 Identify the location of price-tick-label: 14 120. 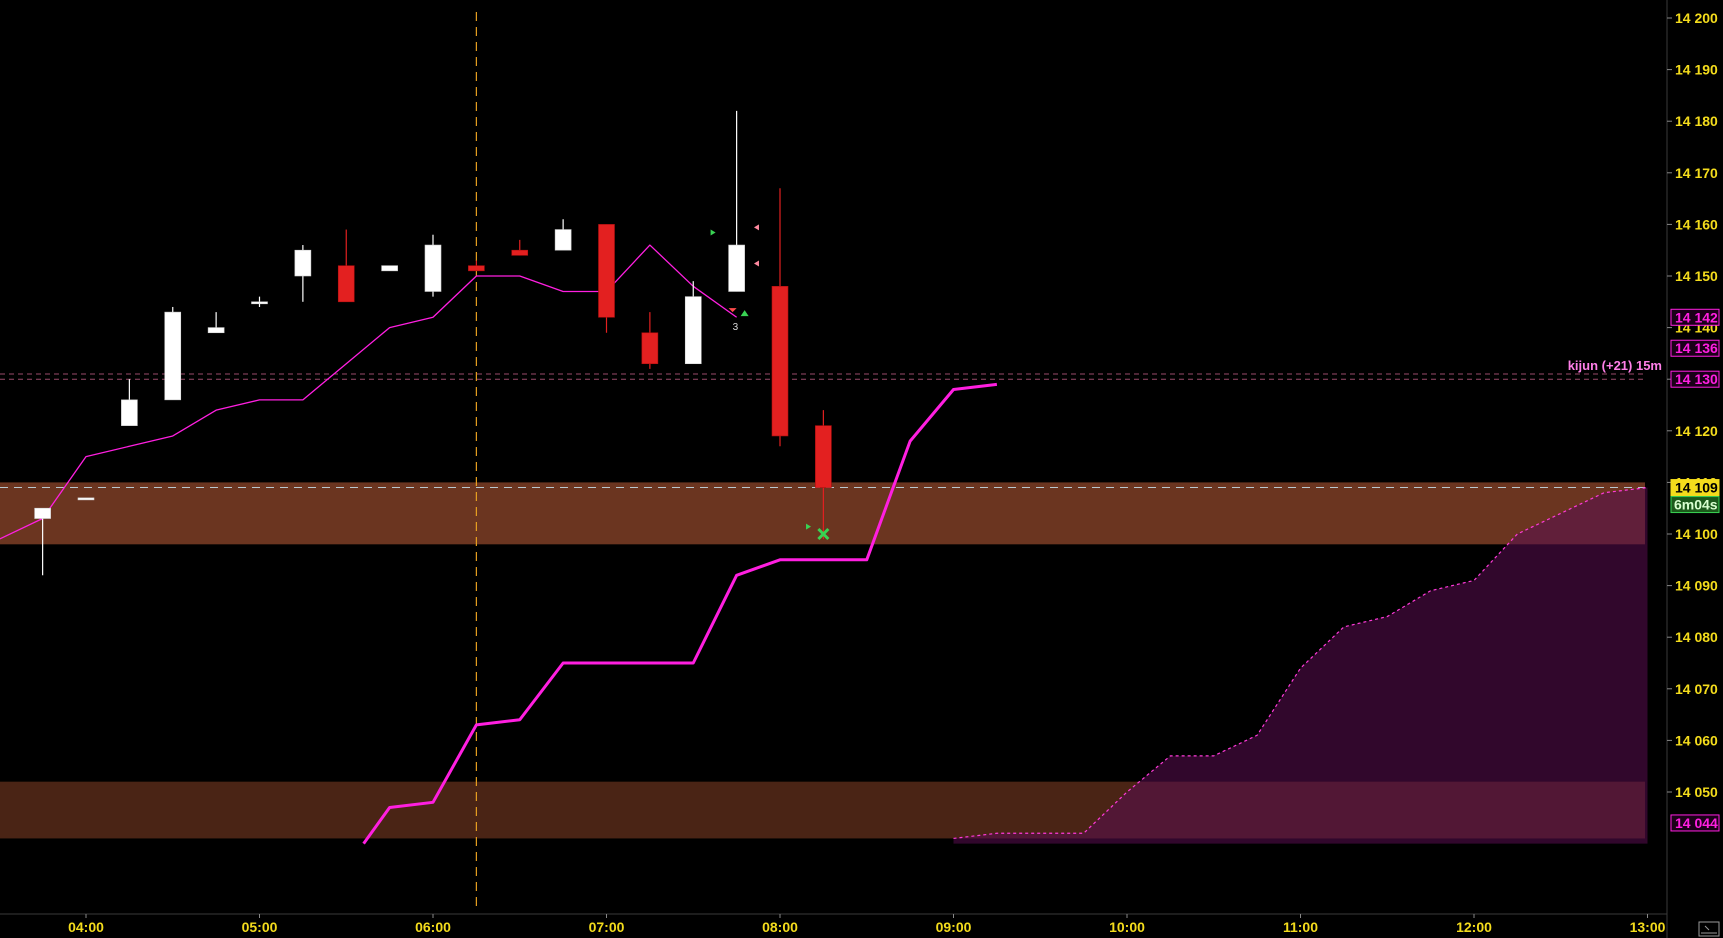
(1696, 431).